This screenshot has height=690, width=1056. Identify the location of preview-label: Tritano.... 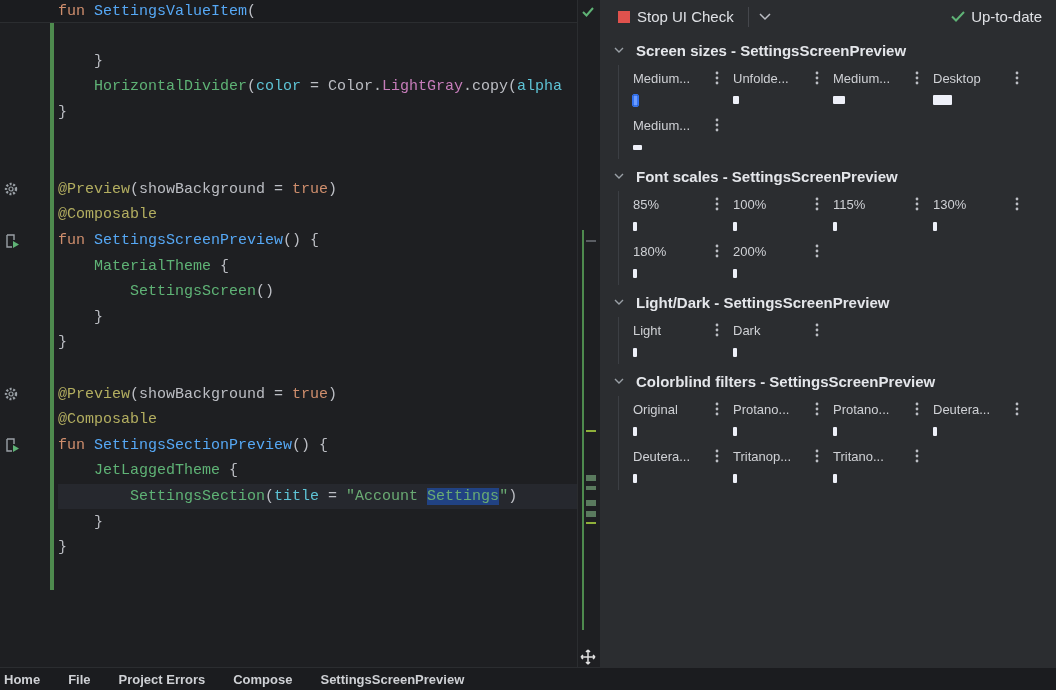
(858, 456).